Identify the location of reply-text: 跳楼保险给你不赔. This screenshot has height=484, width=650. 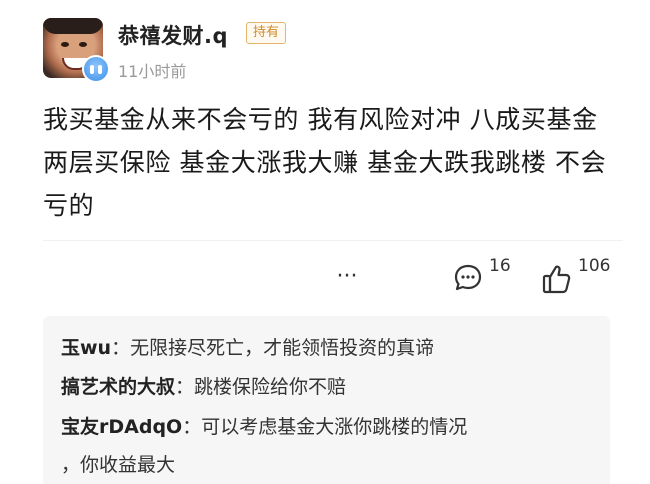
(270, 387).